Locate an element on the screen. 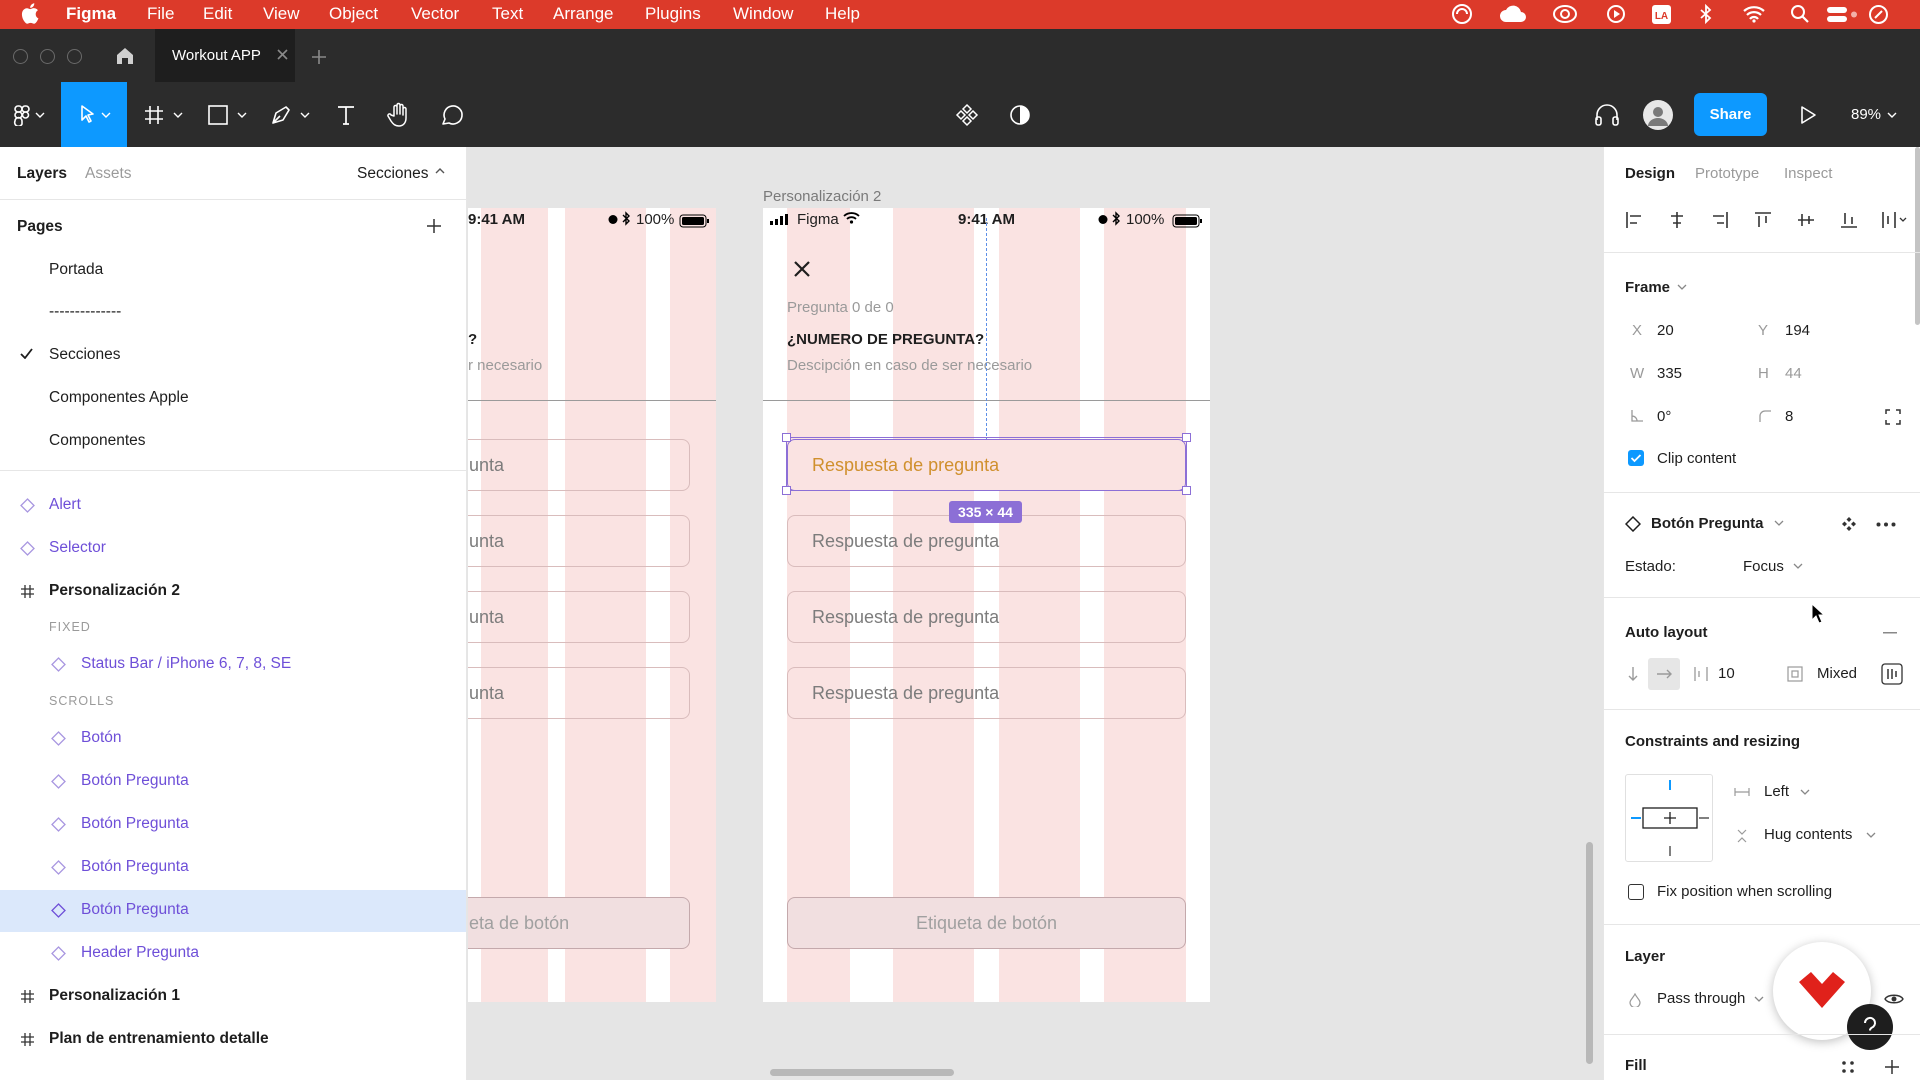 This screenshot has width=1920, height=1080. x-input: 20 is located at coordinates (1665, 330).